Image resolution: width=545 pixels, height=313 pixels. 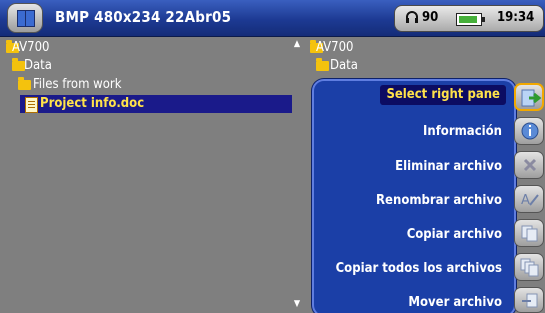 I want to click on app-browser-icon, so click(x=25, y=18).